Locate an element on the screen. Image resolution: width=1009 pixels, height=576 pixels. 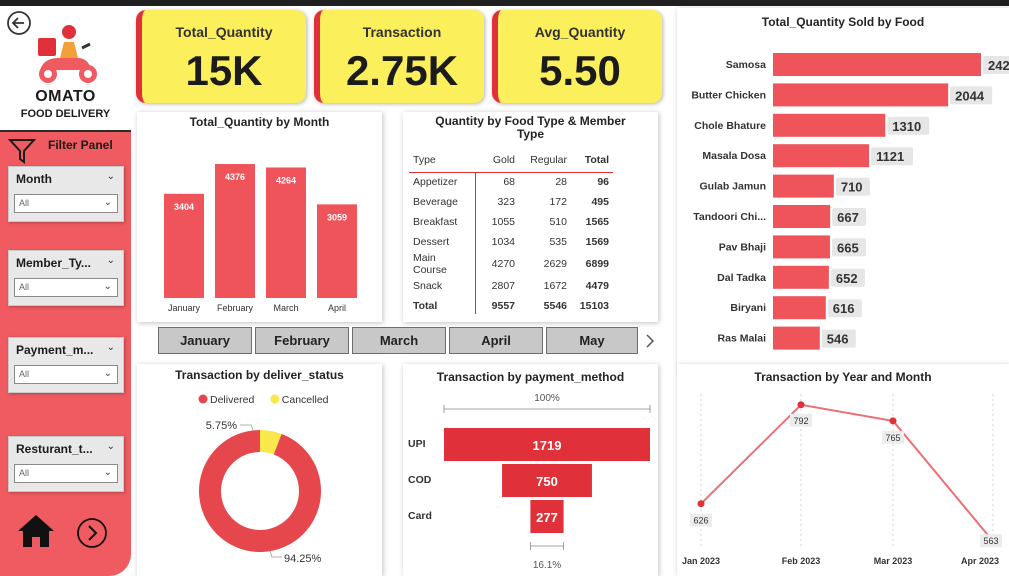
table-cell: 5546 is located at coordinates (555, 306).